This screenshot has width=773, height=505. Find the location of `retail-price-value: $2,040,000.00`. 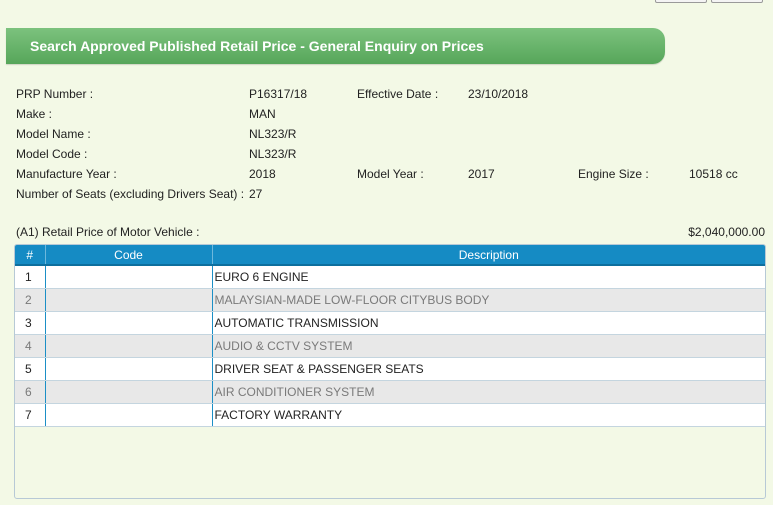

retail-price-value: $2,040,000.00 is located at coordinates (726, 232).